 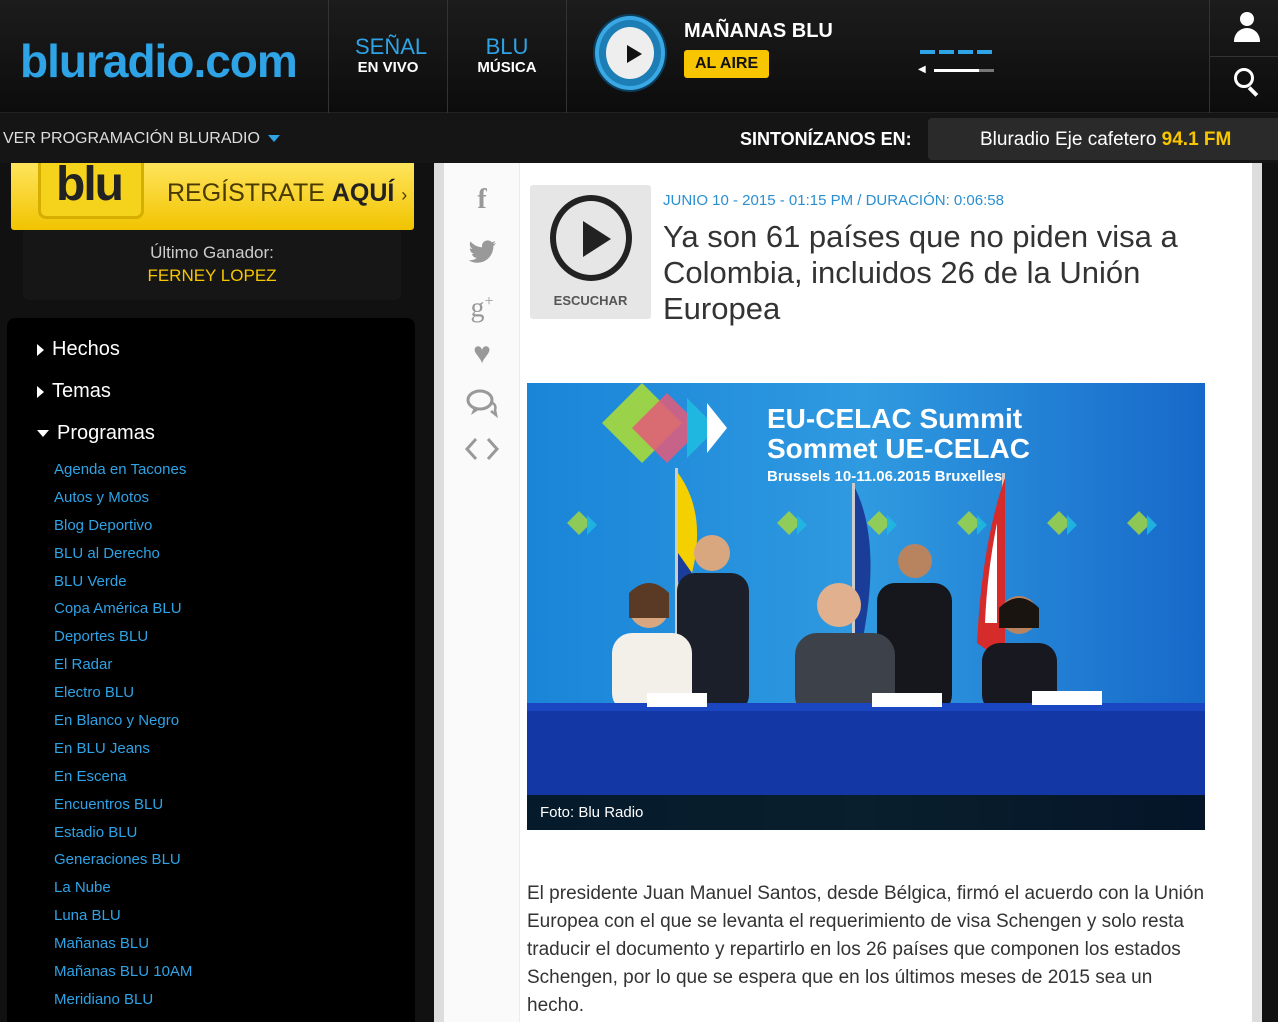 I want to click on program-link: Blog Deportivo, so click(x=123, y=531).